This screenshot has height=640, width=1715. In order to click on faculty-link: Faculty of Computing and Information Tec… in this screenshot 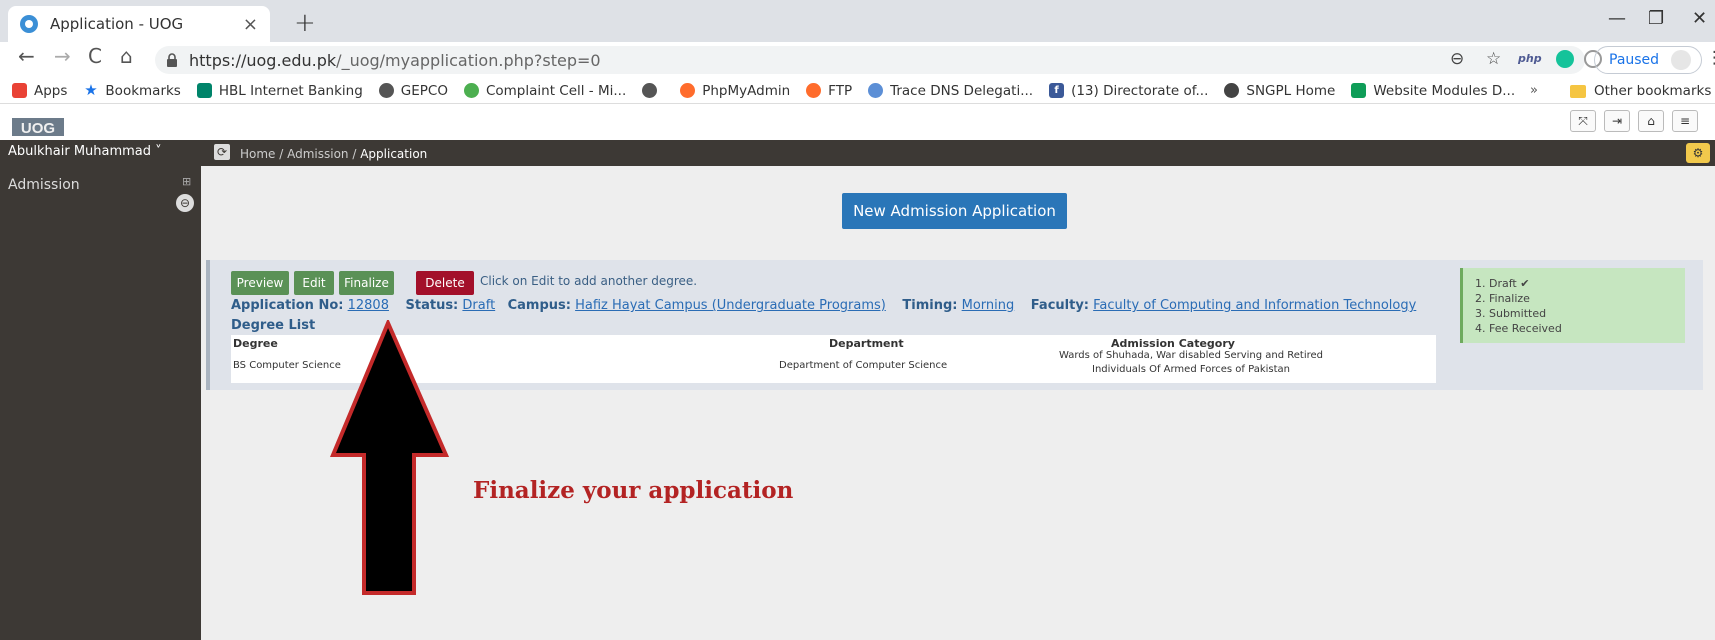, I will do `click(1254, 305)`.